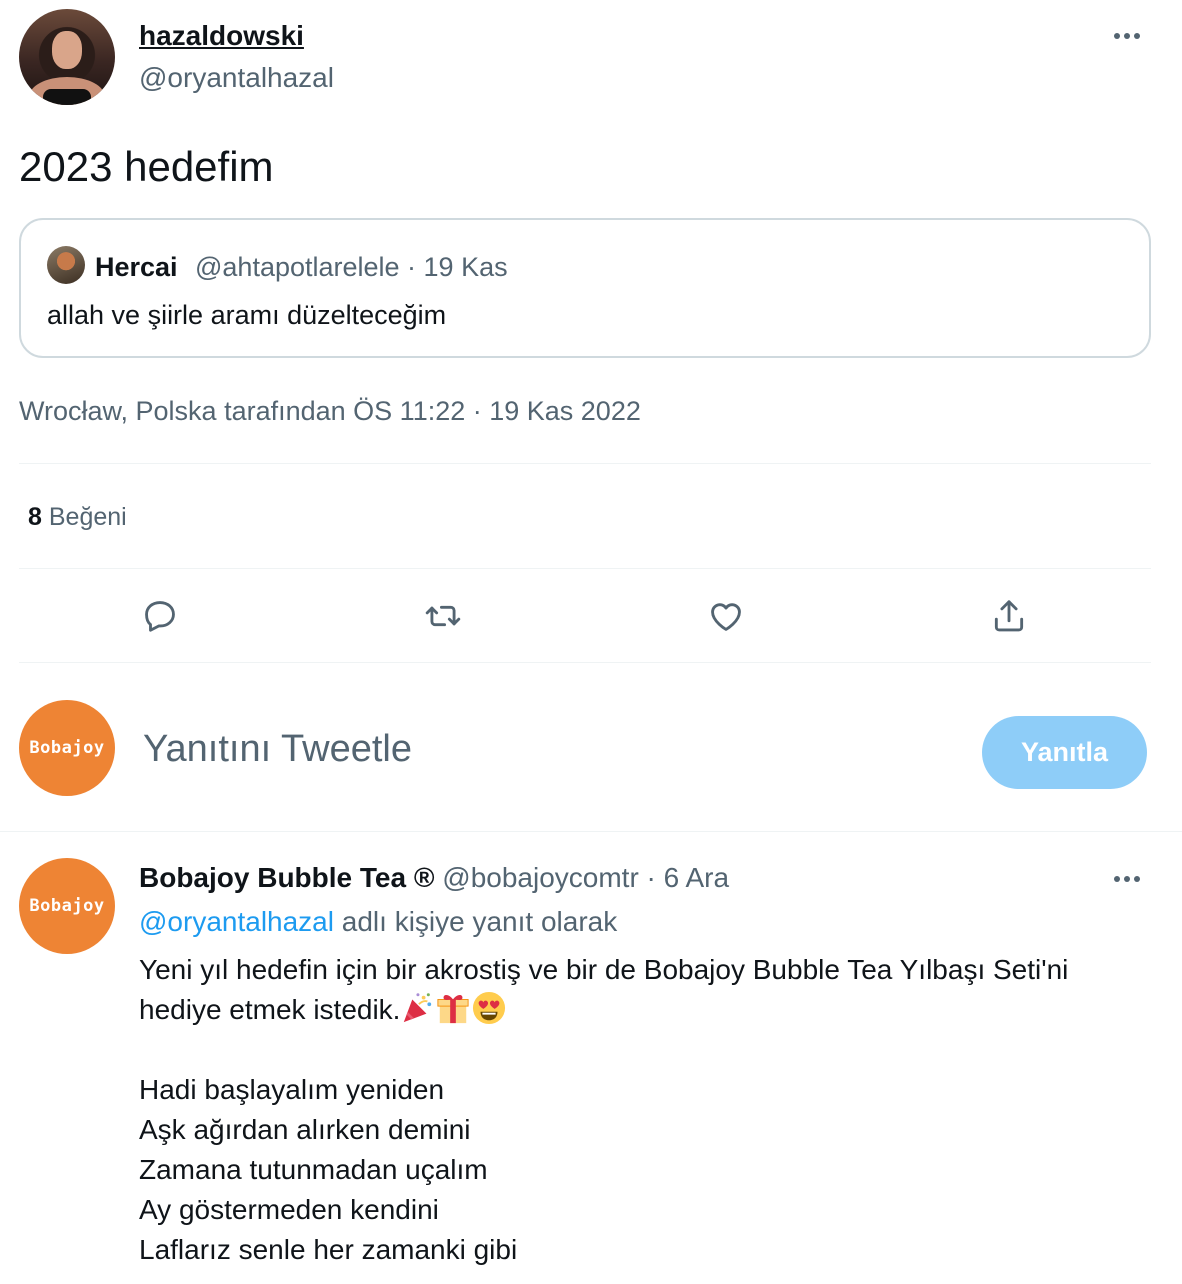  What do you see at coordinates (277, 749) in the screenshot?
I see `reply-compose-input: Yanıtını Tweetle` at bounding box center [277, 749].